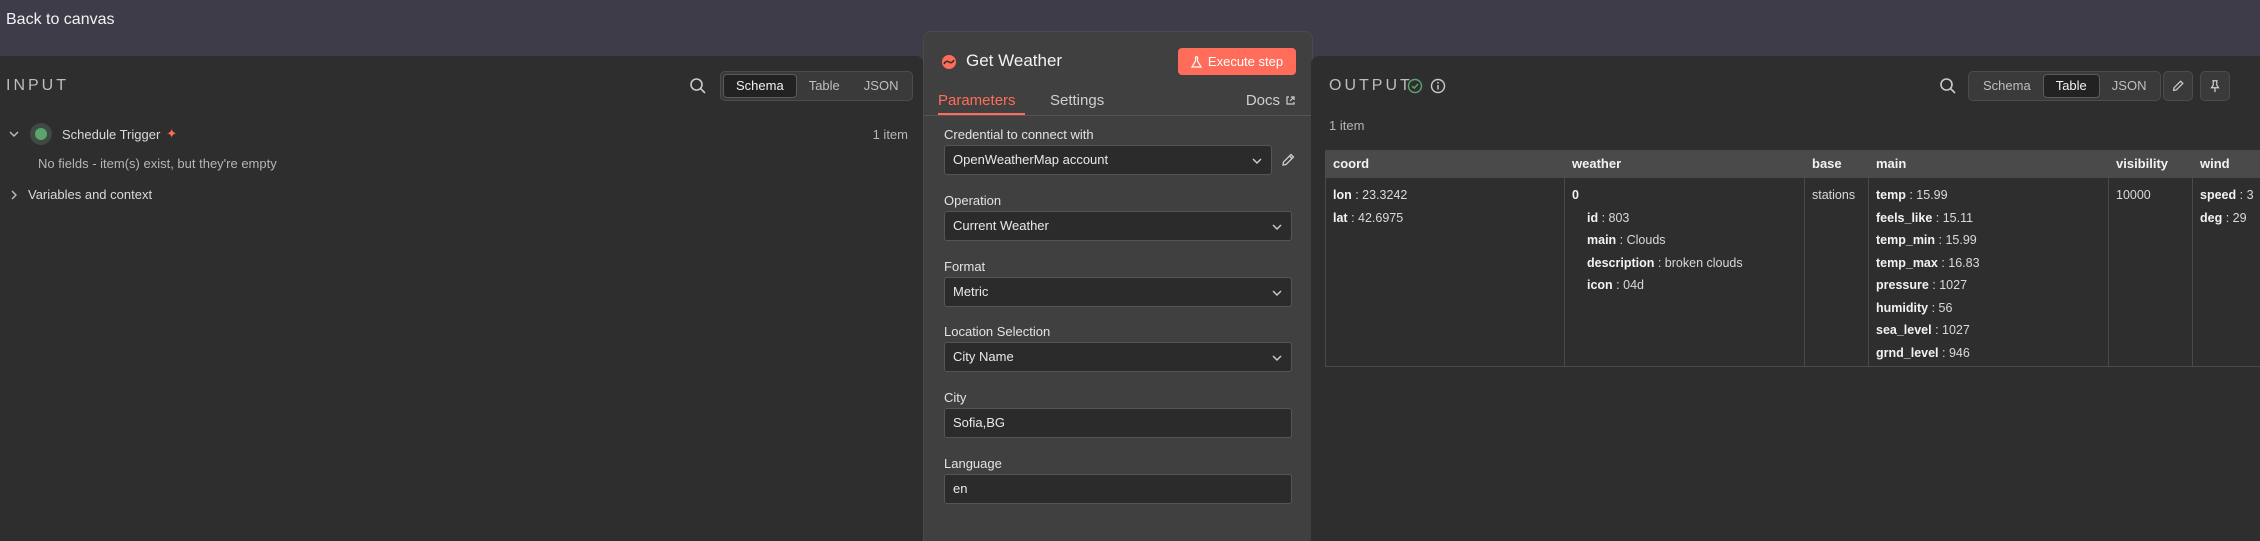 This screenshot has width=2260, height=541. Describe the element at coordinates (1001, 225) in the screenshot. I see `operation-value: Current Weather` at that location.